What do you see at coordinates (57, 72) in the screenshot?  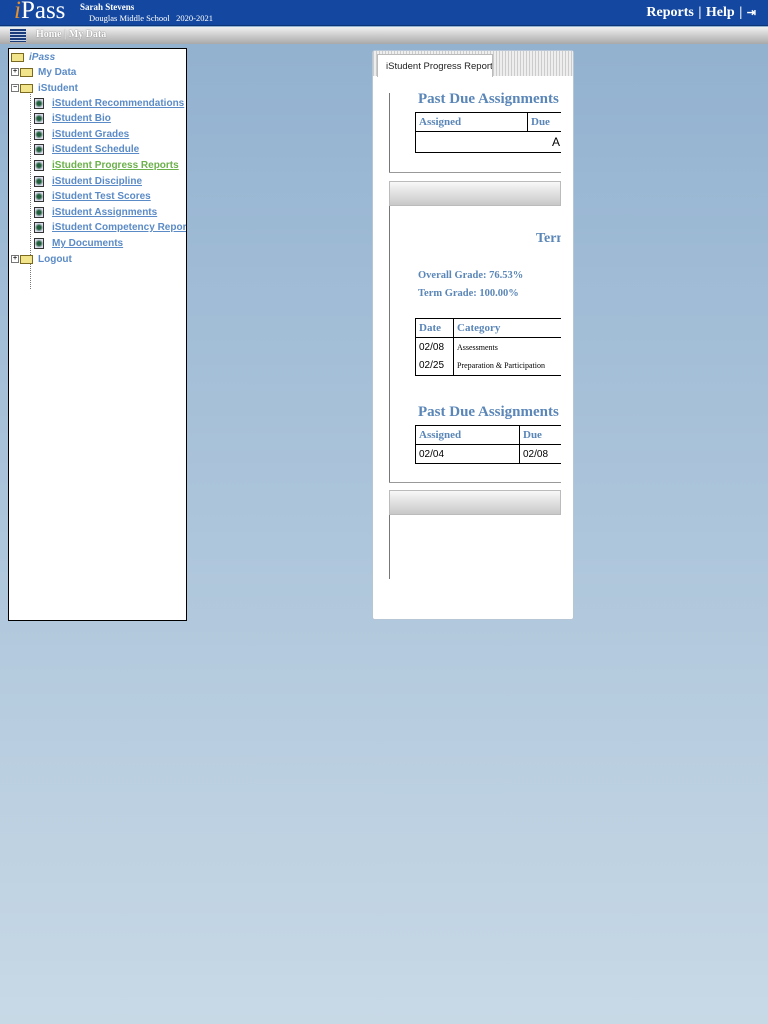 I see `tree-my-data: My Data` at bounding box center [57, 72].